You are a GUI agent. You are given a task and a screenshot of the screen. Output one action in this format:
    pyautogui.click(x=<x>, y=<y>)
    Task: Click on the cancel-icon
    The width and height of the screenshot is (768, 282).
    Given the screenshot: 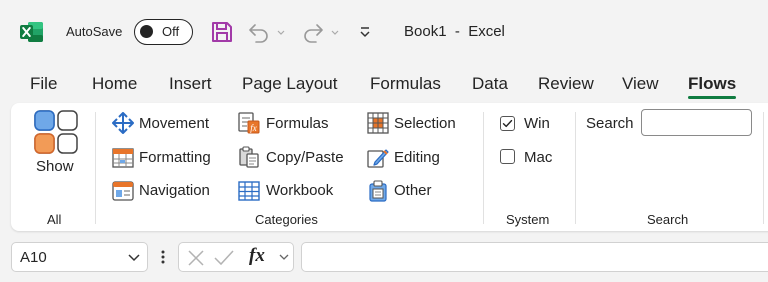 What is the action you would take?
    pyautogui.click(x=196, y=258)
    